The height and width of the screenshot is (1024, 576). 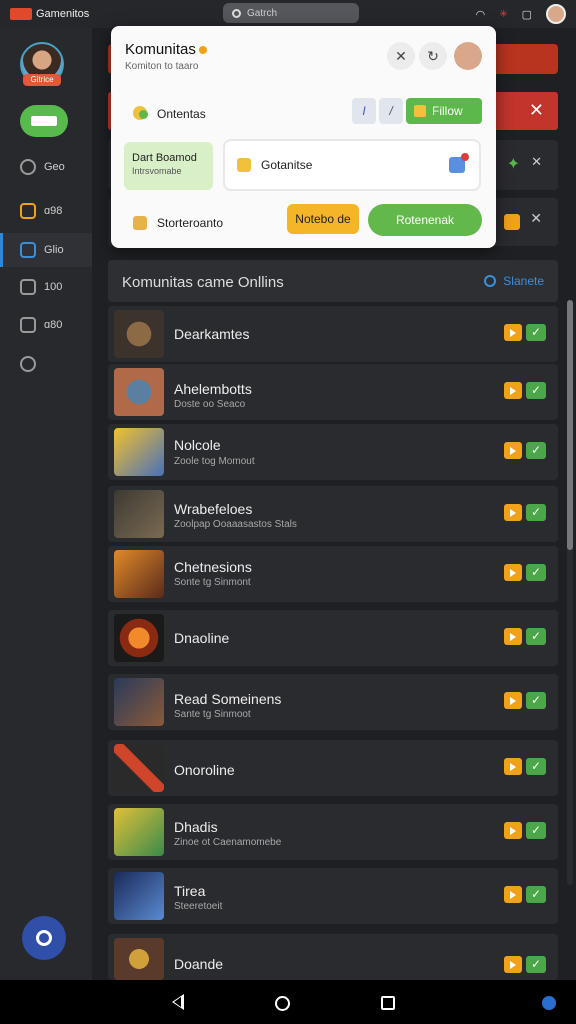 What do you see at coordinates (556, 14) in the screenshot?
I see `avatar` at bounding box center [556, 14].